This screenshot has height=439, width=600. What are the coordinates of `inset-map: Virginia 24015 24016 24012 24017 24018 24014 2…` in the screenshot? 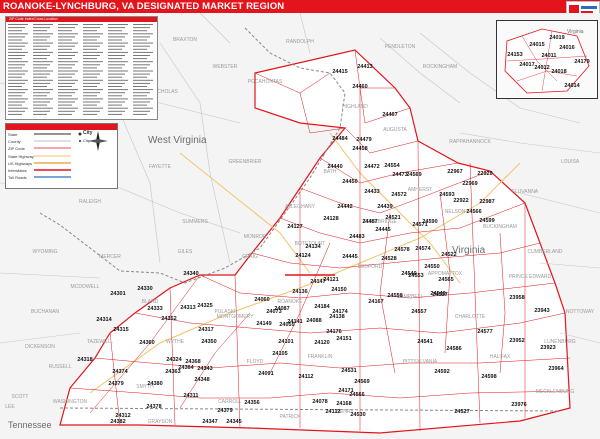 It's located at (547, 59).